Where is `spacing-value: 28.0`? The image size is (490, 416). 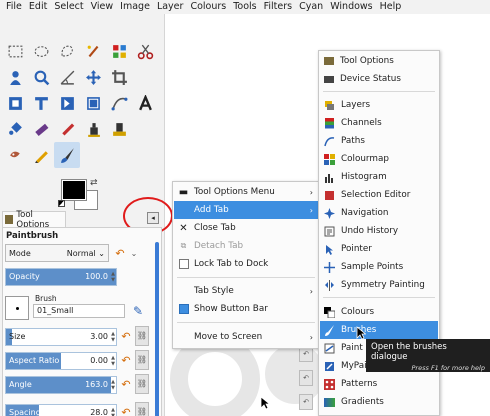
spacing-value: 28.0 is located at coordinates (99, 412).